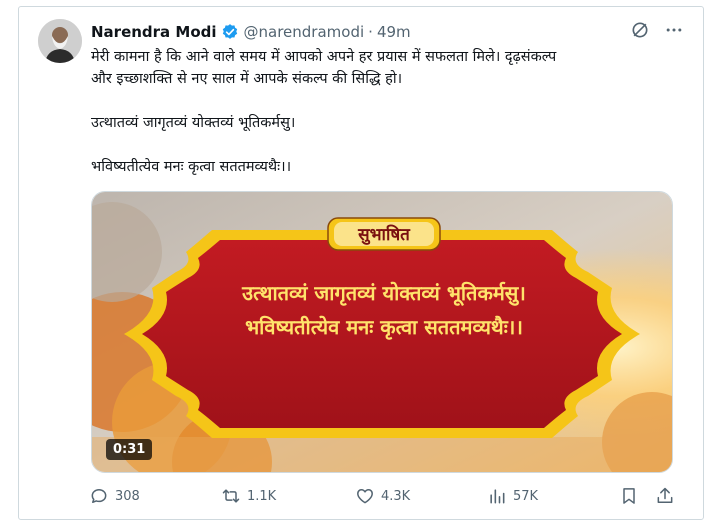 The height and width of the screenshot is (525, 722). I want to click on bookmark-icon, so click(629, 496).